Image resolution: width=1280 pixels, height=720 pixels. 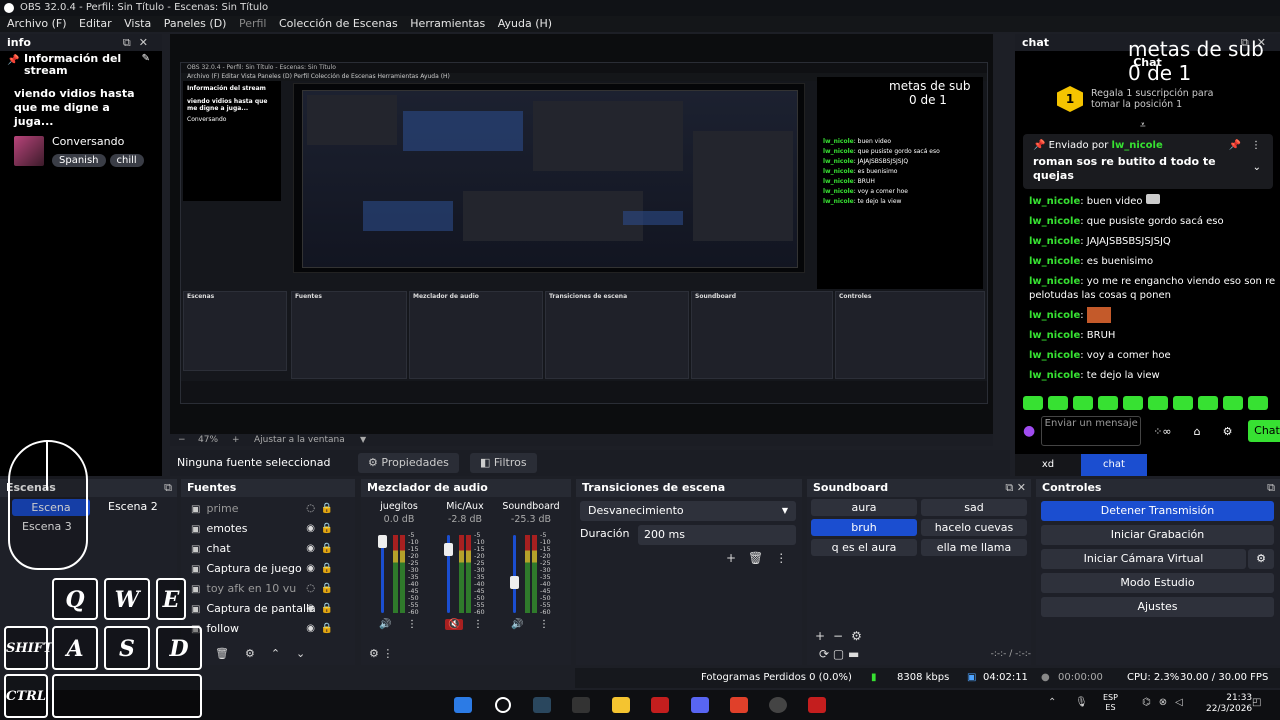 What do you see at coordinates (974, 527) in the screenshot?
I see `soundboard-button: hacelo cuevas` at bounding box center [974, 527].